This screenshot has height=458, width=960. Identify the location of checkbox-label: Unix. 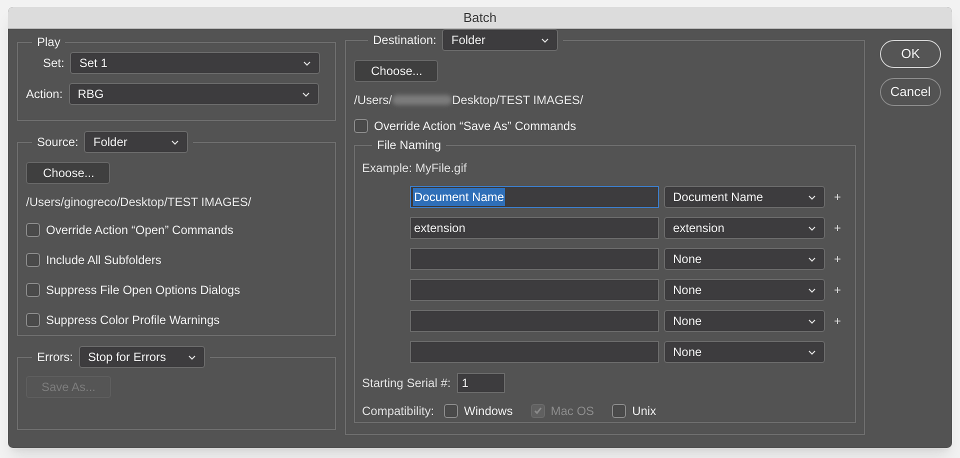
(644, 411).